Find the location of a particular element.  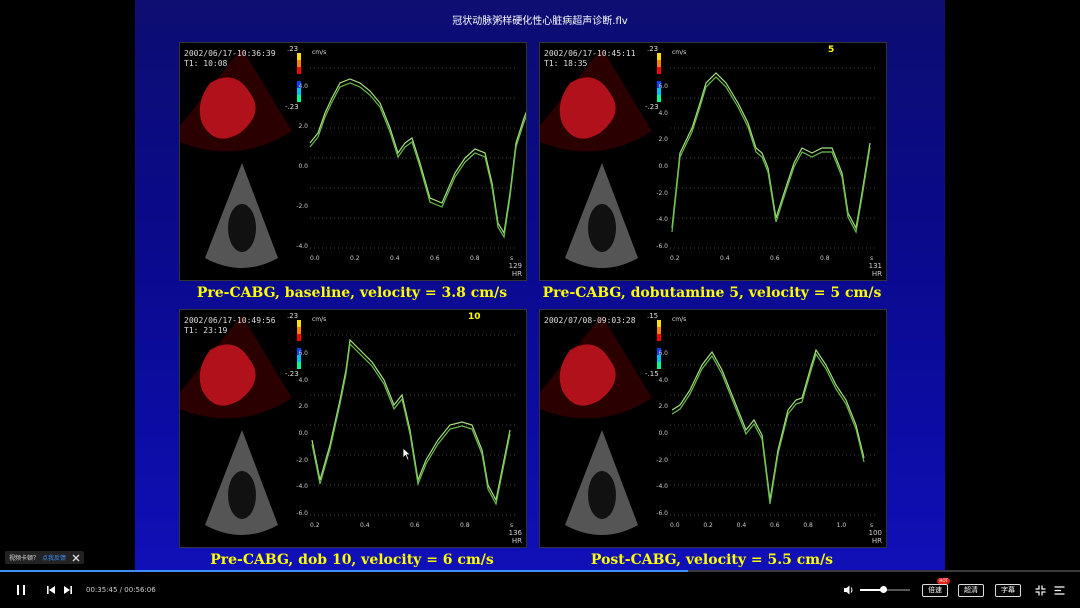

heart-rate: 129 HR is located at coordinates (515, 270).